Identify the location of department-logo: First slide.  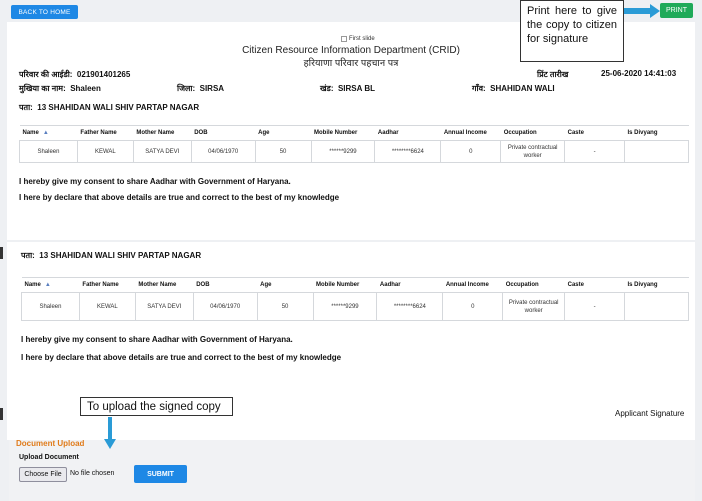
(358, 39).